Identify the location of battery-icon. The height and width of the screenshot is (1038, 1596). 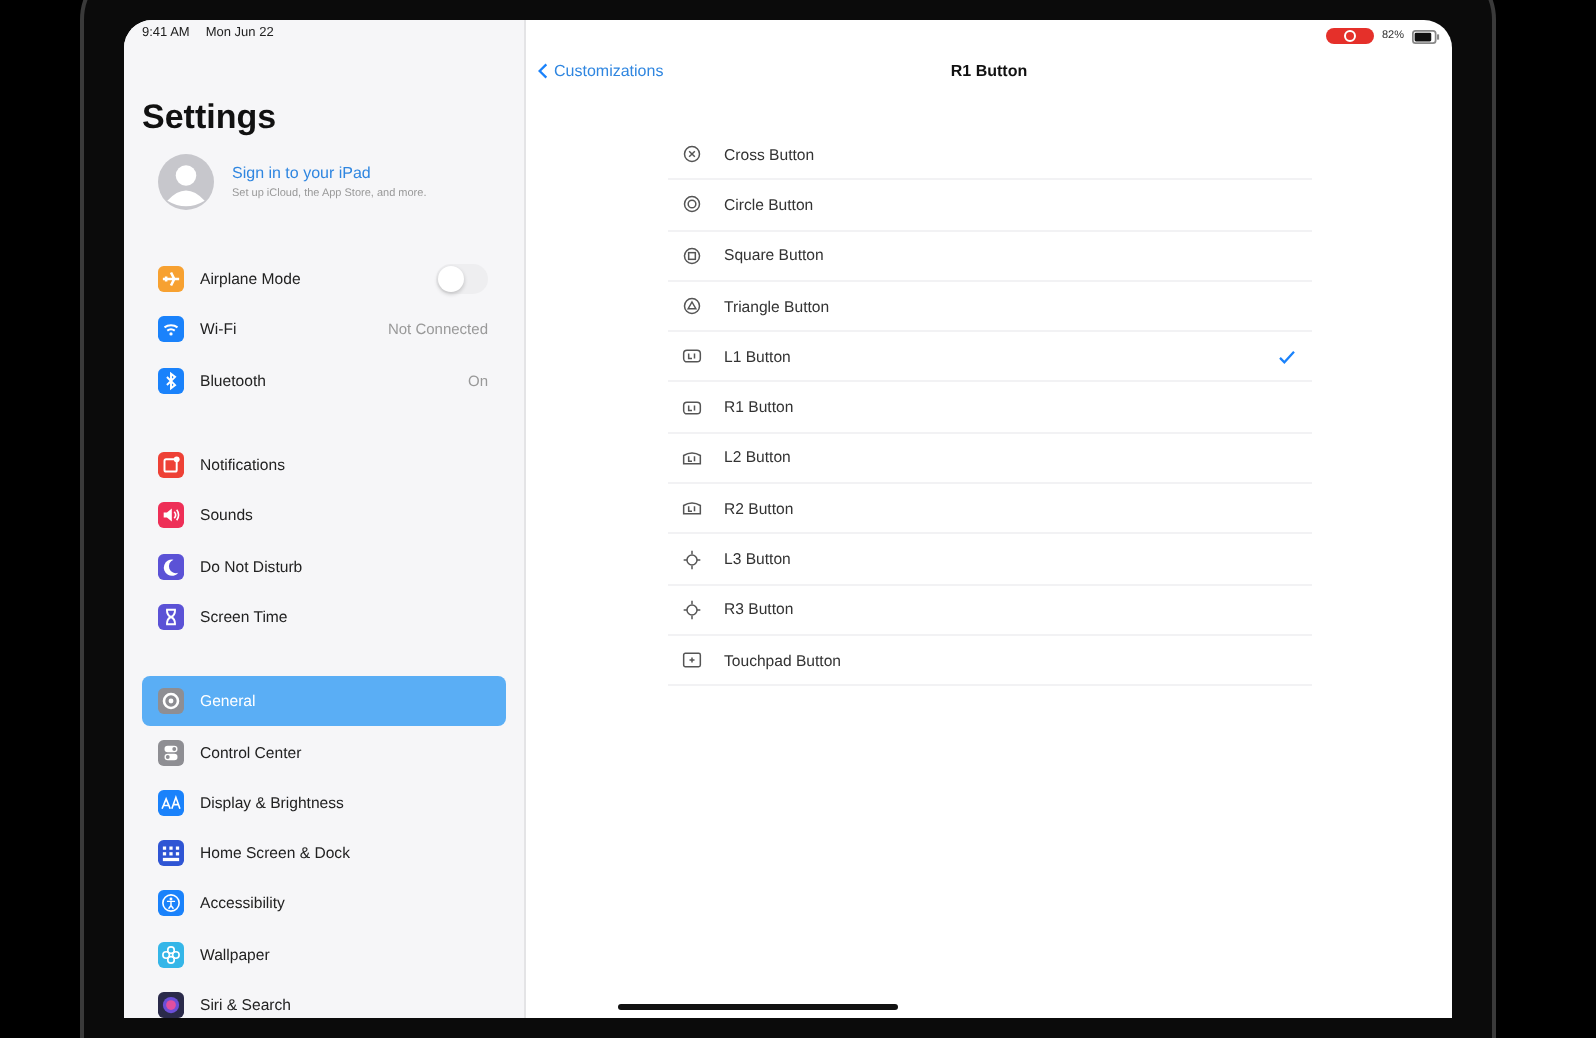
(1426, 36).